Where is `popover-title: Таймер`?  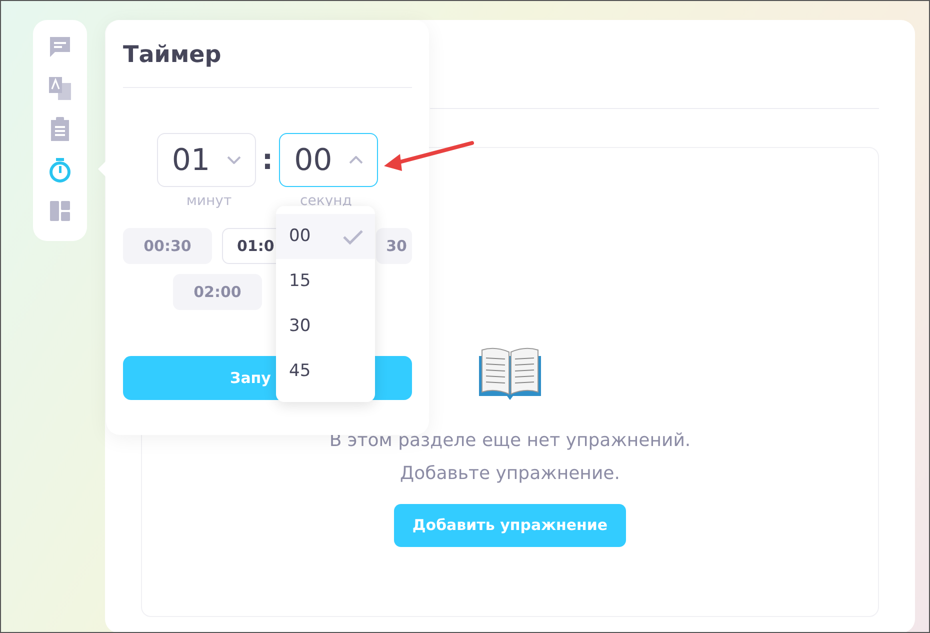 popover-title: Таймер is located at coordinates (172, 55).